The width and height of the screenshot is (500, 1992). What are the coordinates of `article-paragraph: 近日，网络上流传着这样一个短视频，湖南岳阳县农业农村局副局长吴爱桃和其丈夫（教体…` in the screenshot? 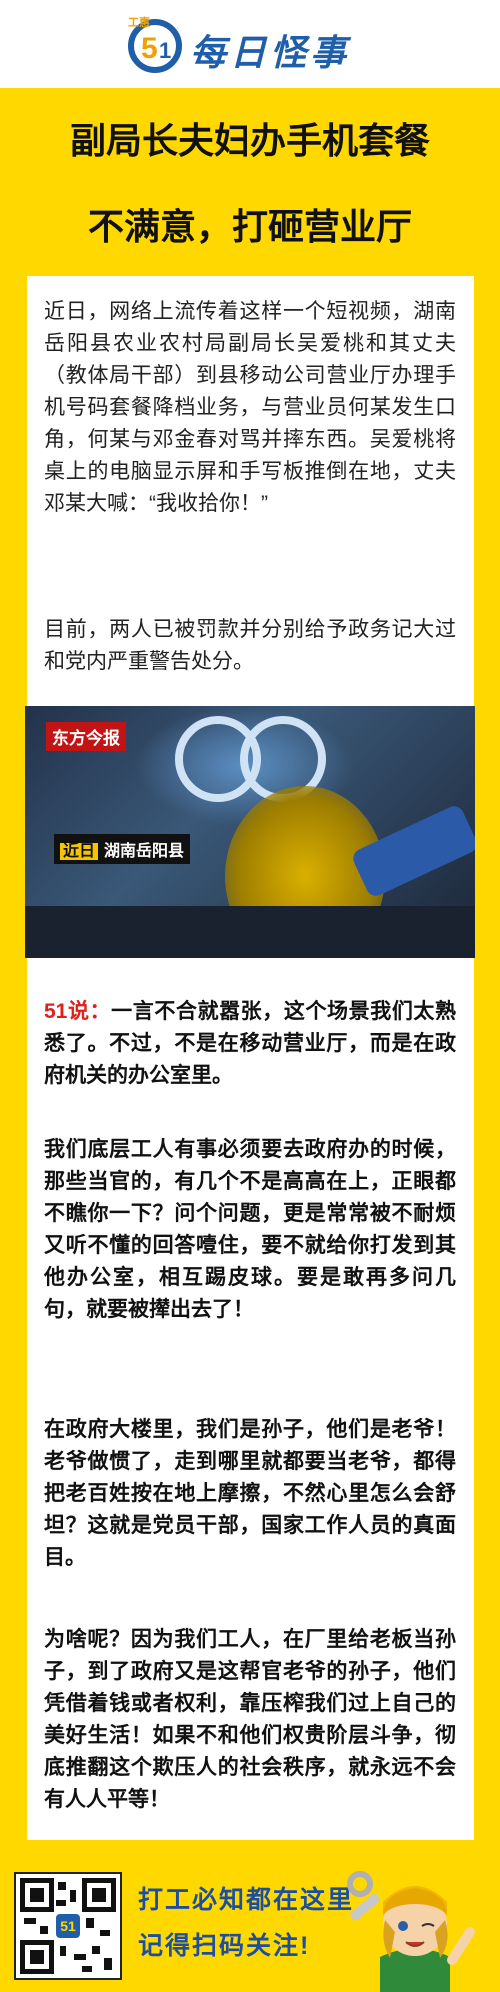 It's located at (250, 407).